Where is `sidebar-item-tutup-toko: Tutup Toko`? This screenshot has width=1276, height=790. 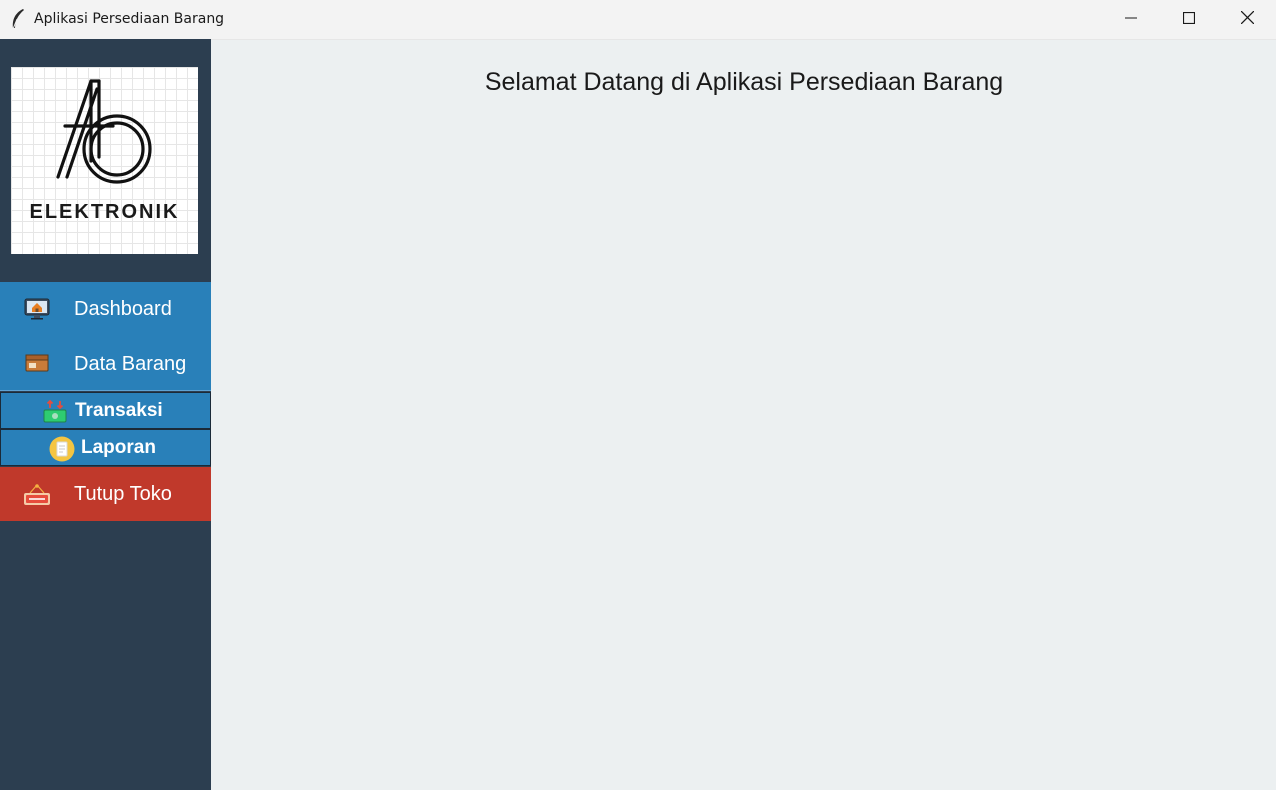
sidebar-item-tutup-toko: Tutup Toko is located at coordinates (105, 494).